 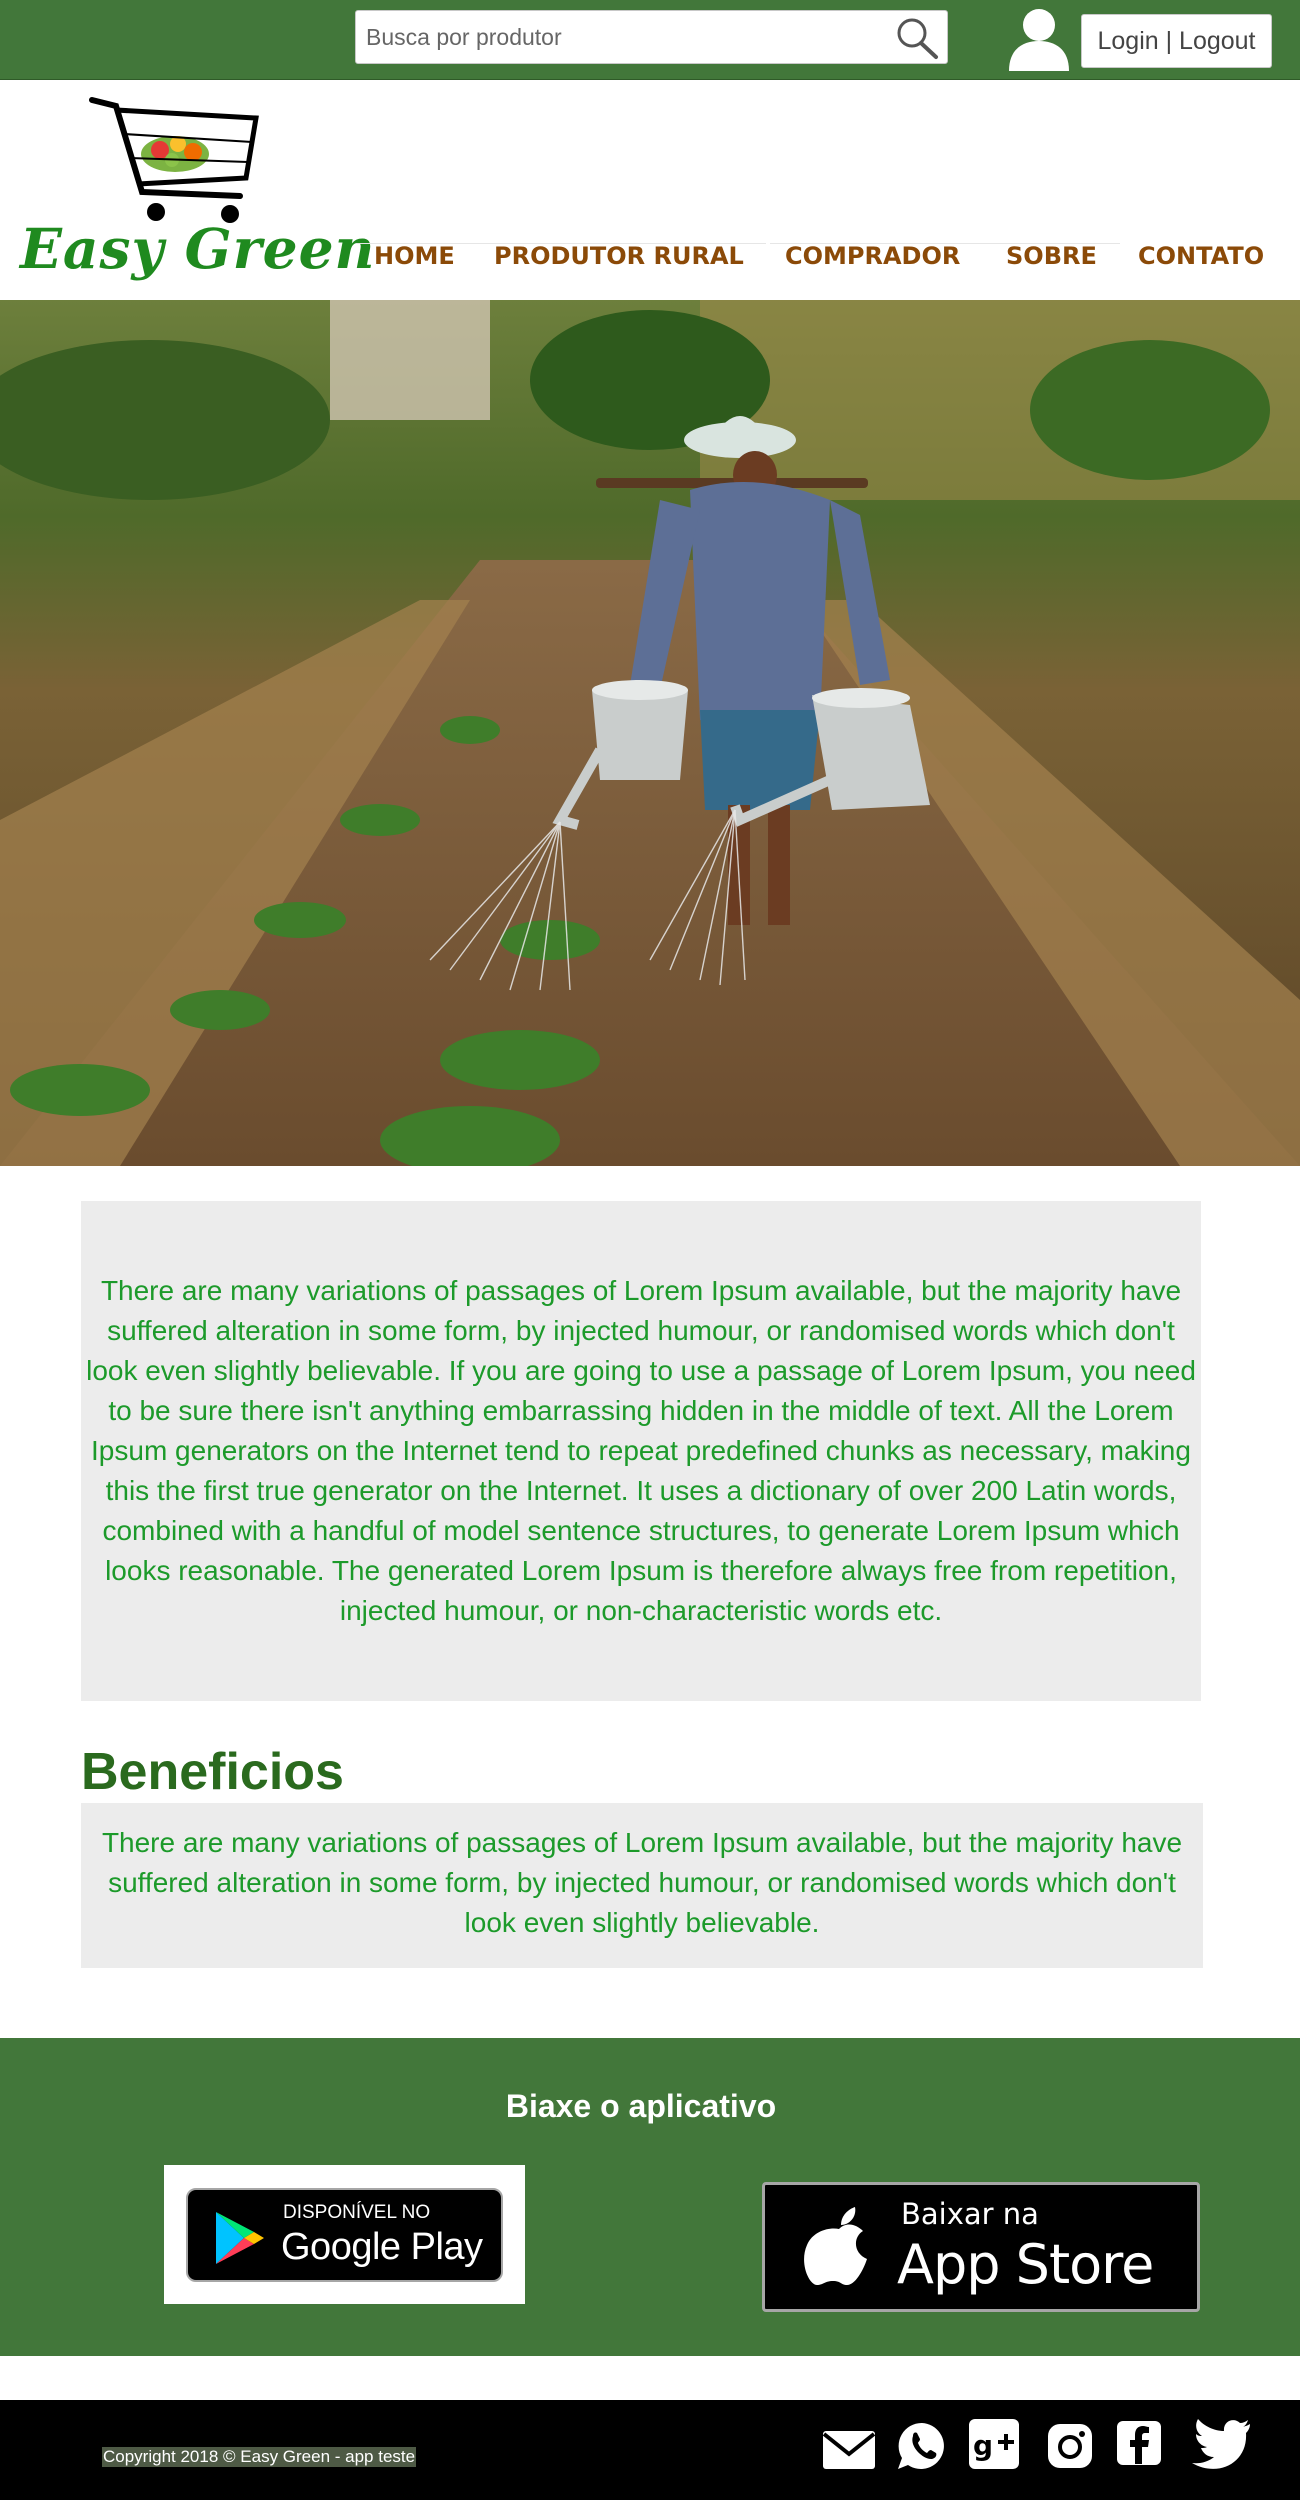 I want to click on apple-icon, so click(x=835, y=2246).